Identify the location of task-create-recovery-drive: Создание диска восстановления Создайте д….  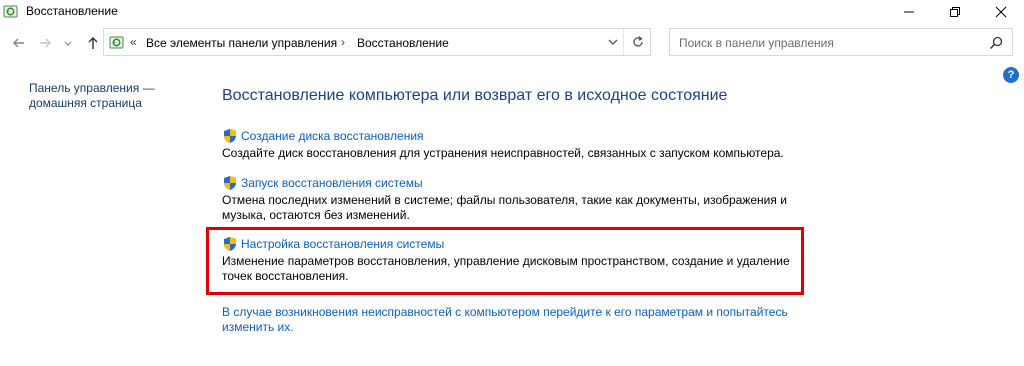
(512, 144).